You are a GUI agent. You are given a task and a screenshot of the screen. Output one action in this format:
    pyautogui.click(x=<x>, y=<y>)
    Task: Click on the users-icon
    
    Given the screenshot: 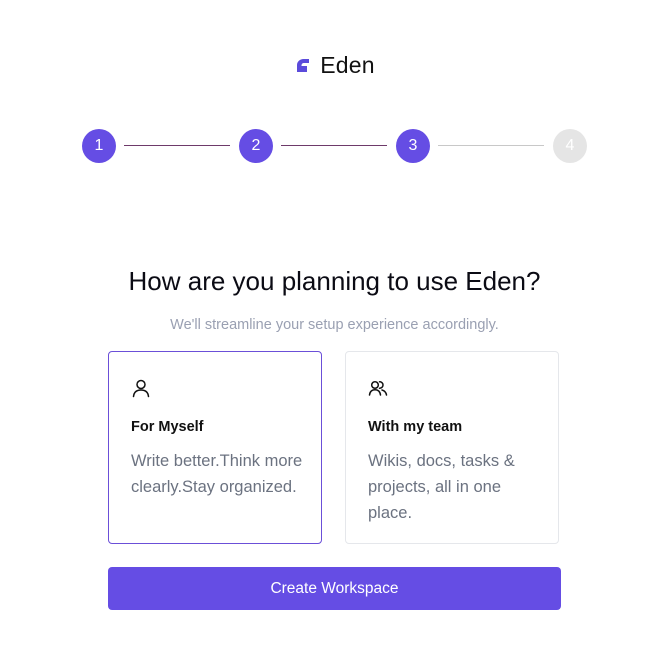 What is the action you would take?
    pyautogui.click(x=378, y=388)
    